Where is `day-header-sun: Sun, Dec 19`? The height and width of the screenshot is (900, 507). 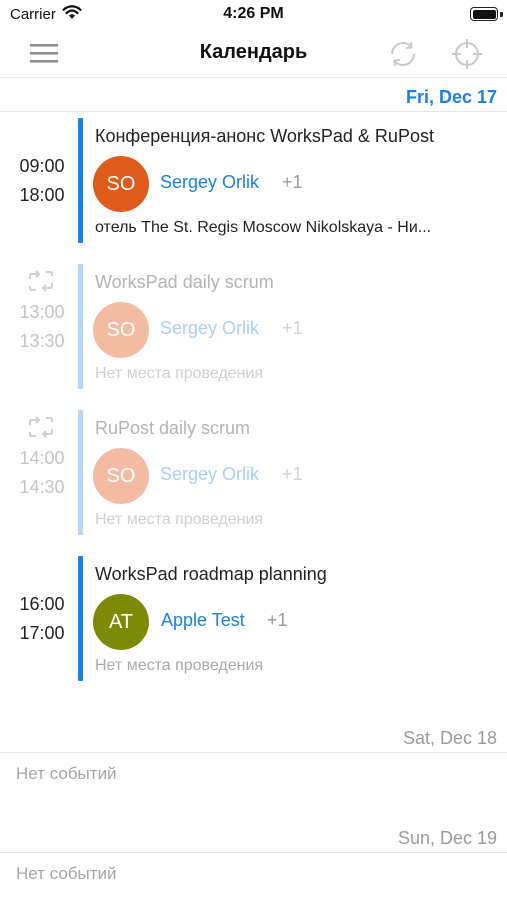 day-header-sun: Sun, Dec 19 is located at coordinates (253, 838).